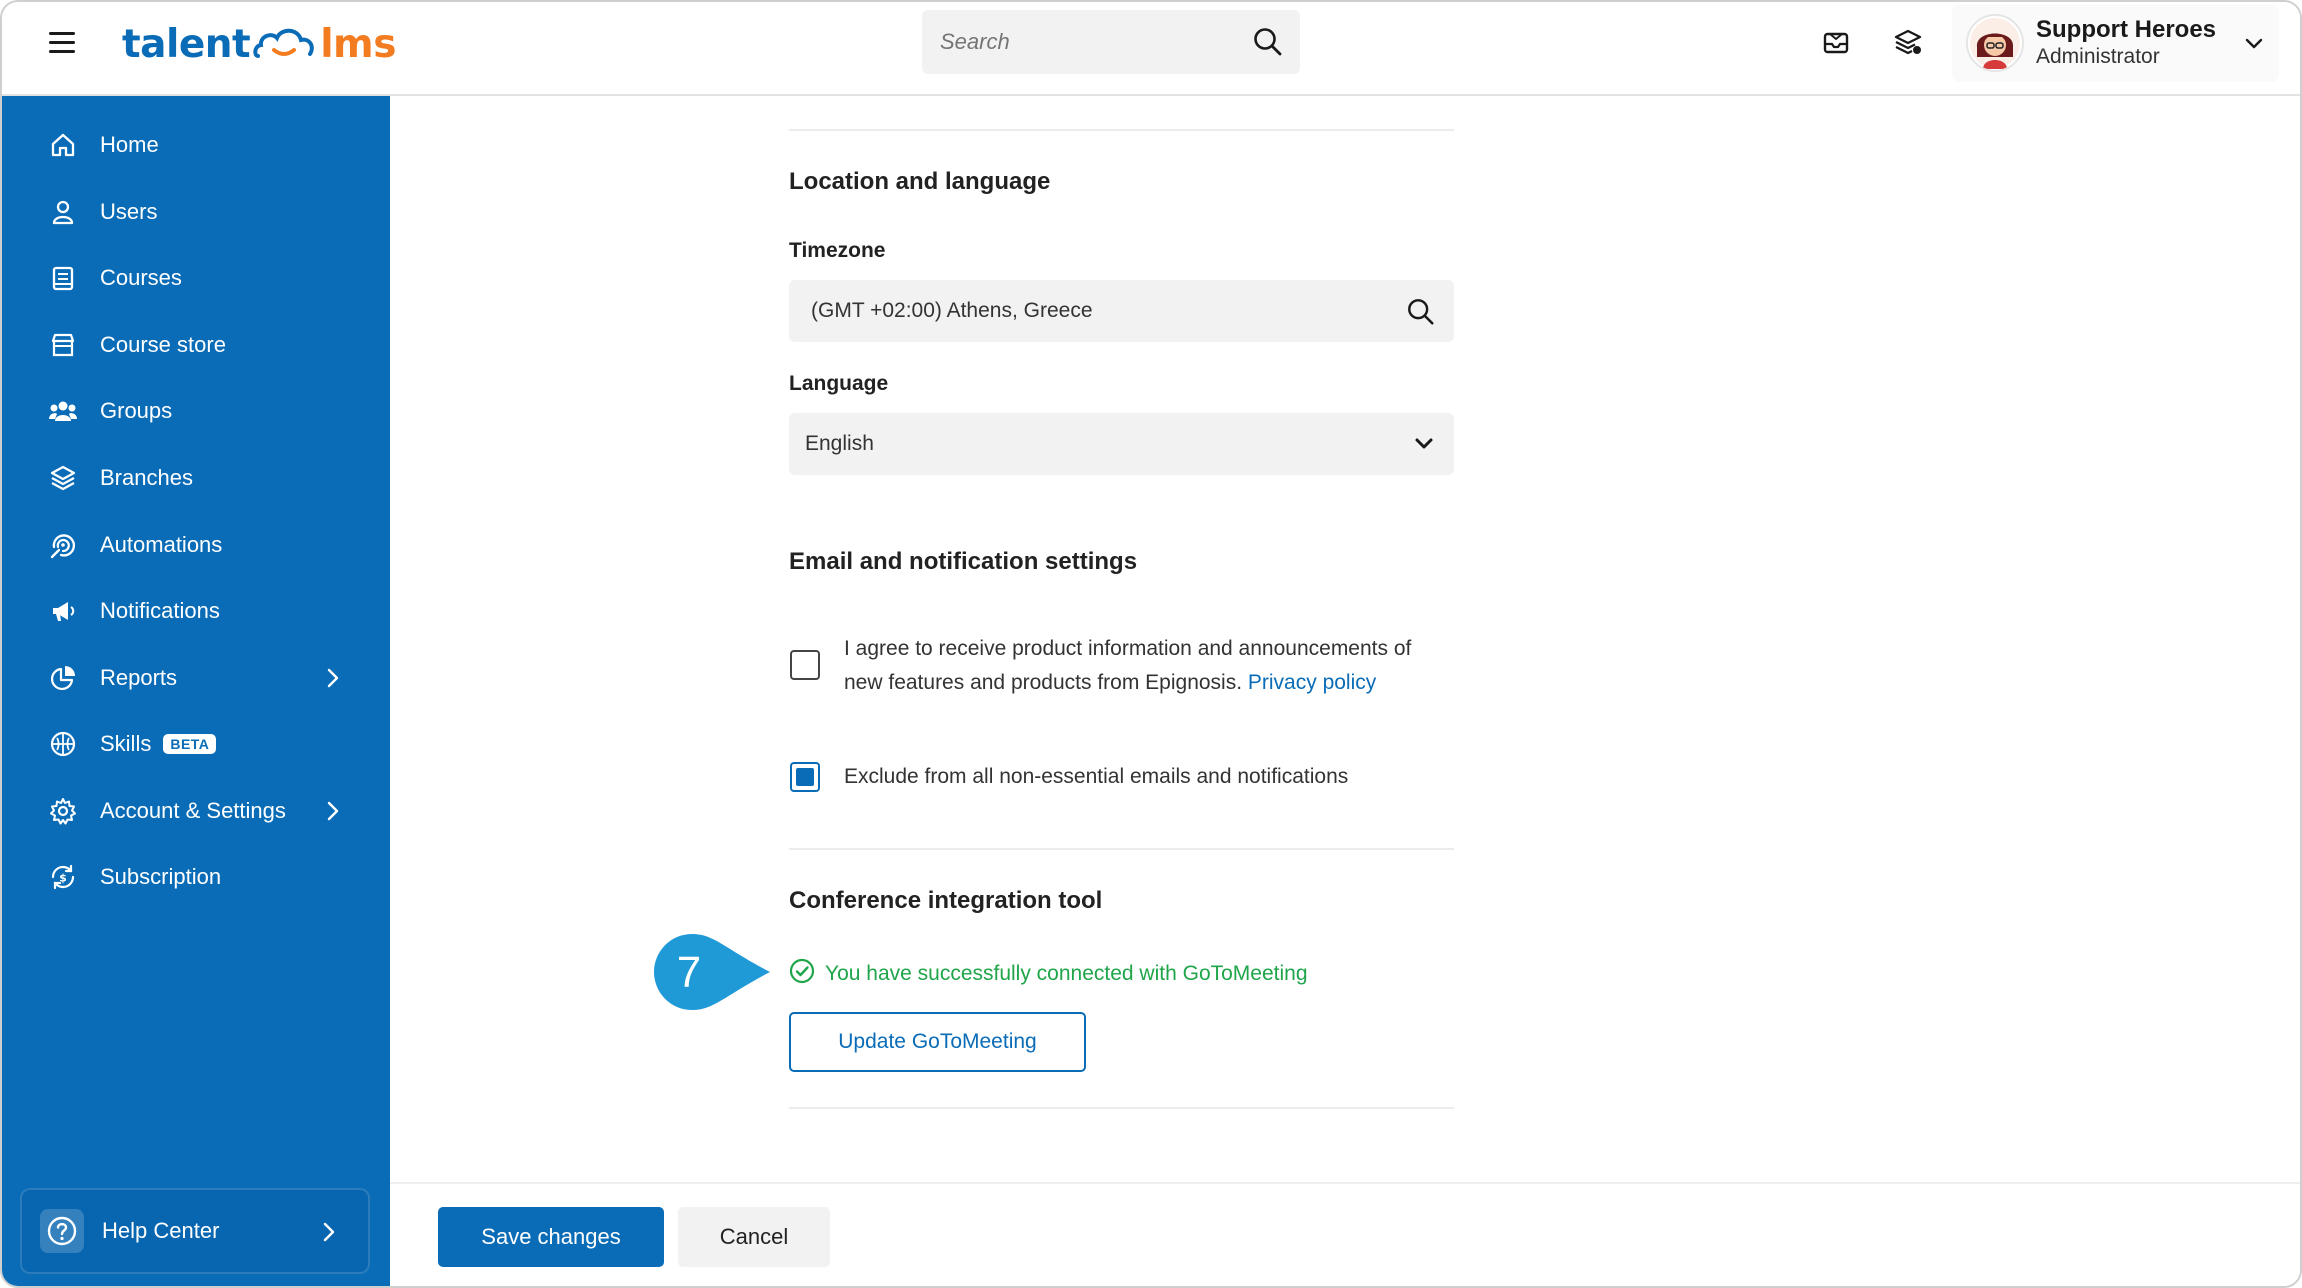 This screenshot has height=1288, width=2302. Describe the element at coordinates (839, 443) in the screenshot. I see `language-value: English` at that location.